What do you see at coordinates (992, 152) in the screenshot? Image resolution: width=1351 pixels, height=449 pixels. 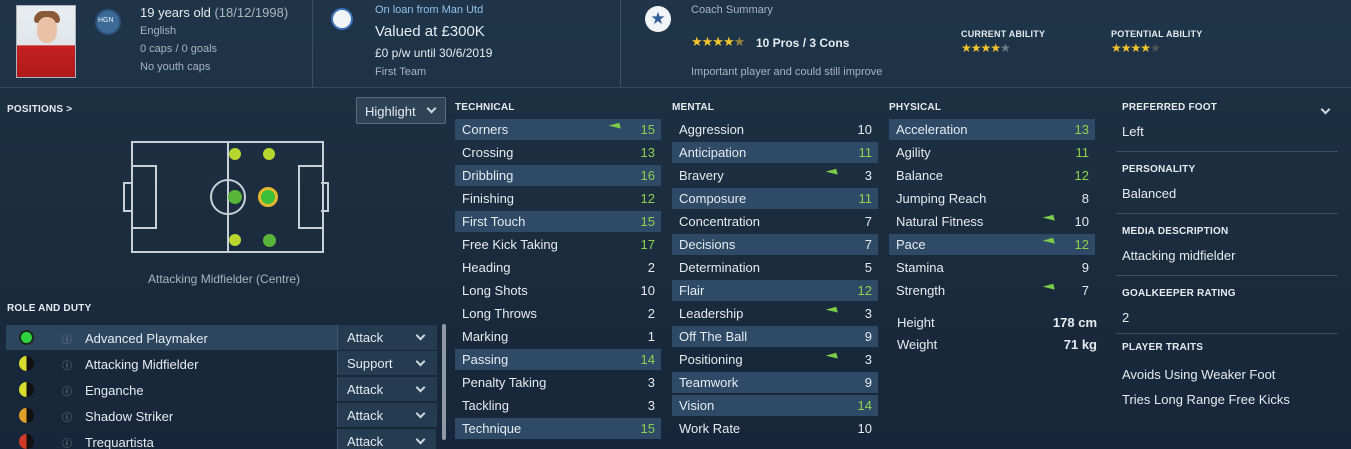 I see `attribute-row: Agility 11` at bounding box center [992, 152].